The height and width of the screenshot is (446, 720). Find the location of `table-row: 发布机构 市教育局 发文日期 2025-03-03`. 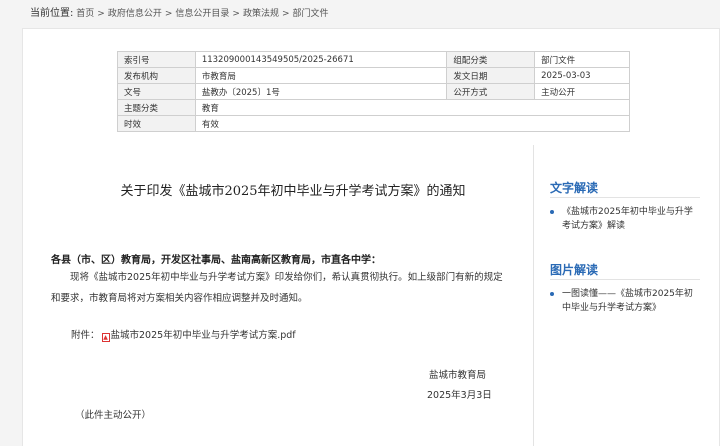

table-row: 发布机构 市教育局 发文日期 2025-03-03 is located at coordinates (373, 75).